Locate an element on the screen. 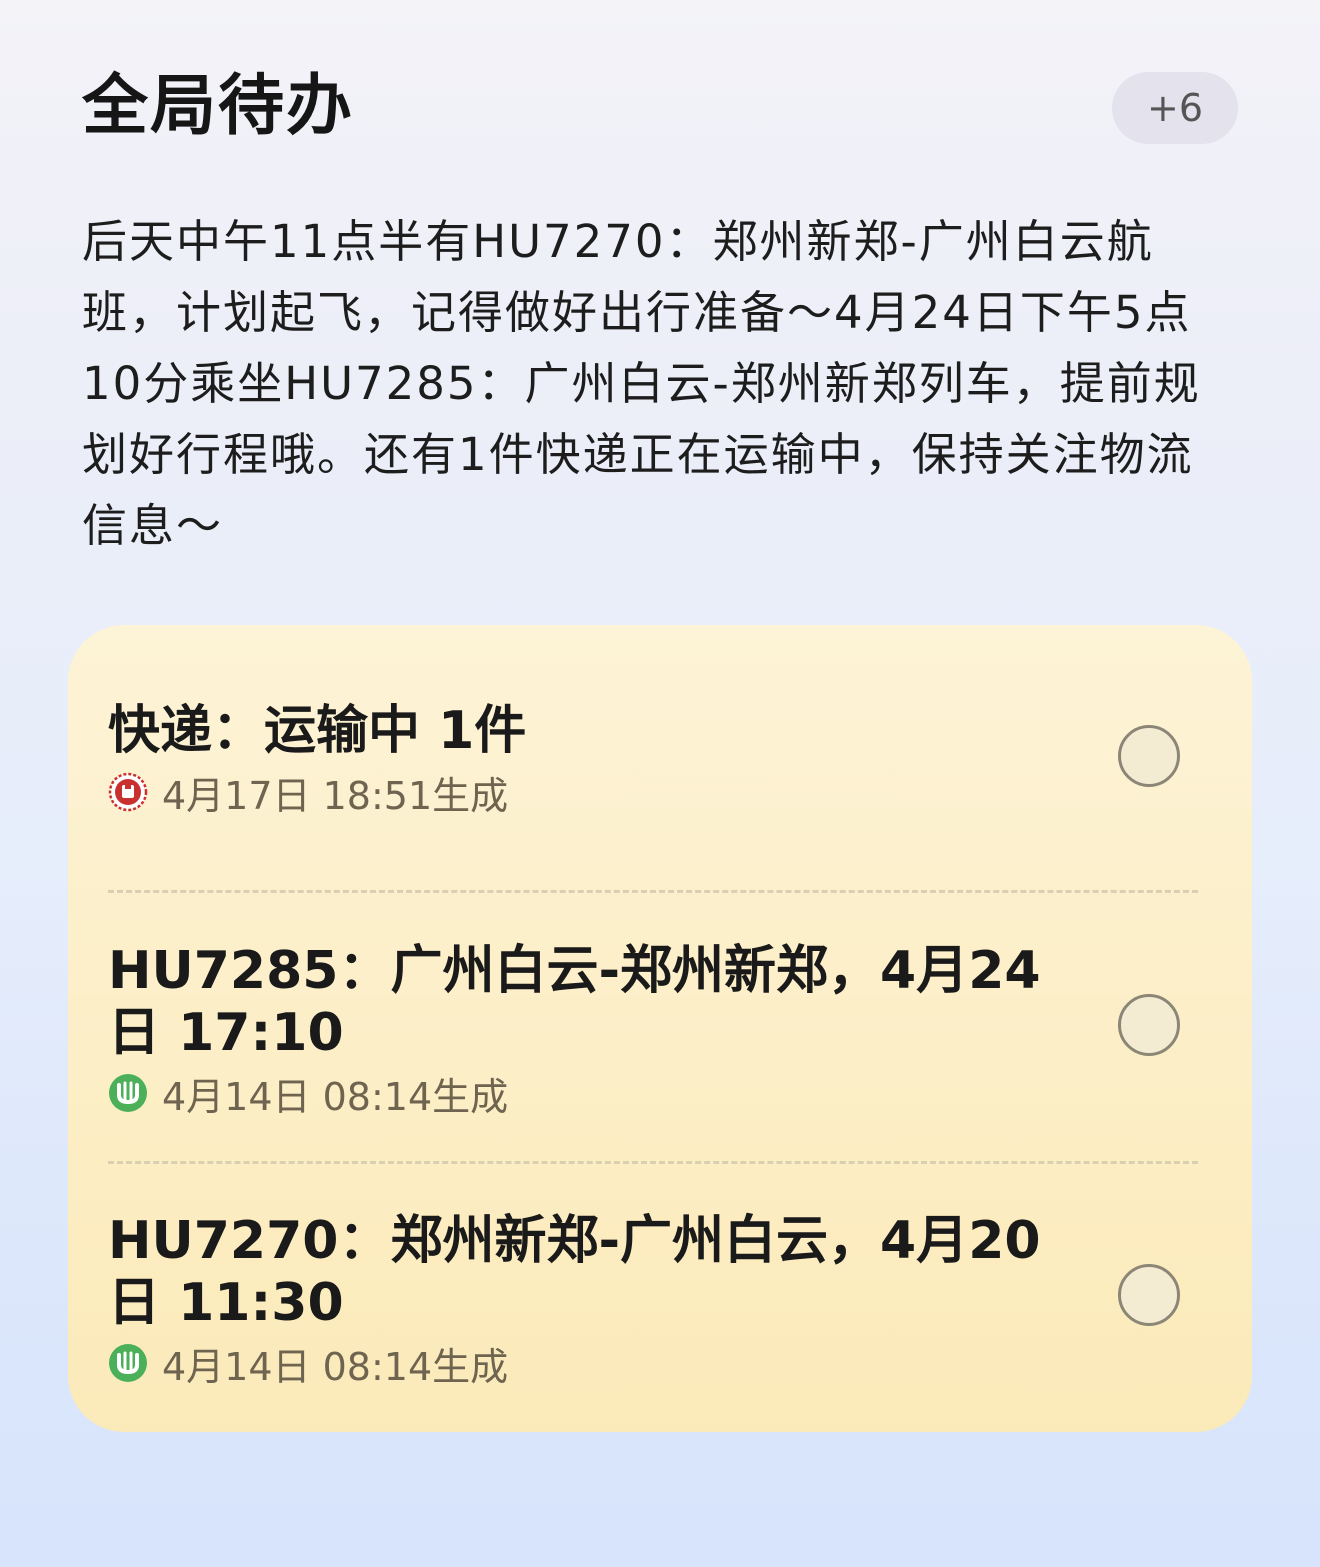 This screenshot has height=1567, width=1320. todo-item-title: HU7285：广州白云-郑州新郑，4月24日 17:10 is located at coordinates (574, 1002).